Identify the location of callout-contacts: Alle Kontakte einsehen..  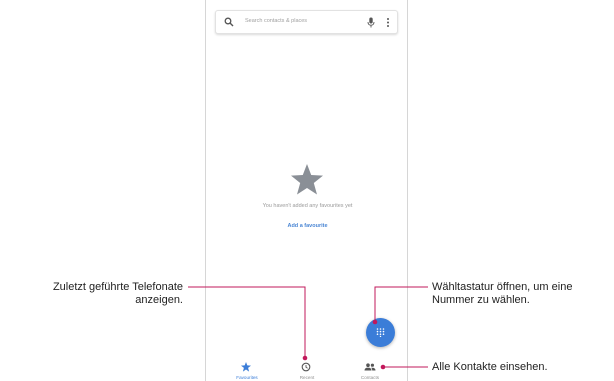
(490, 367).